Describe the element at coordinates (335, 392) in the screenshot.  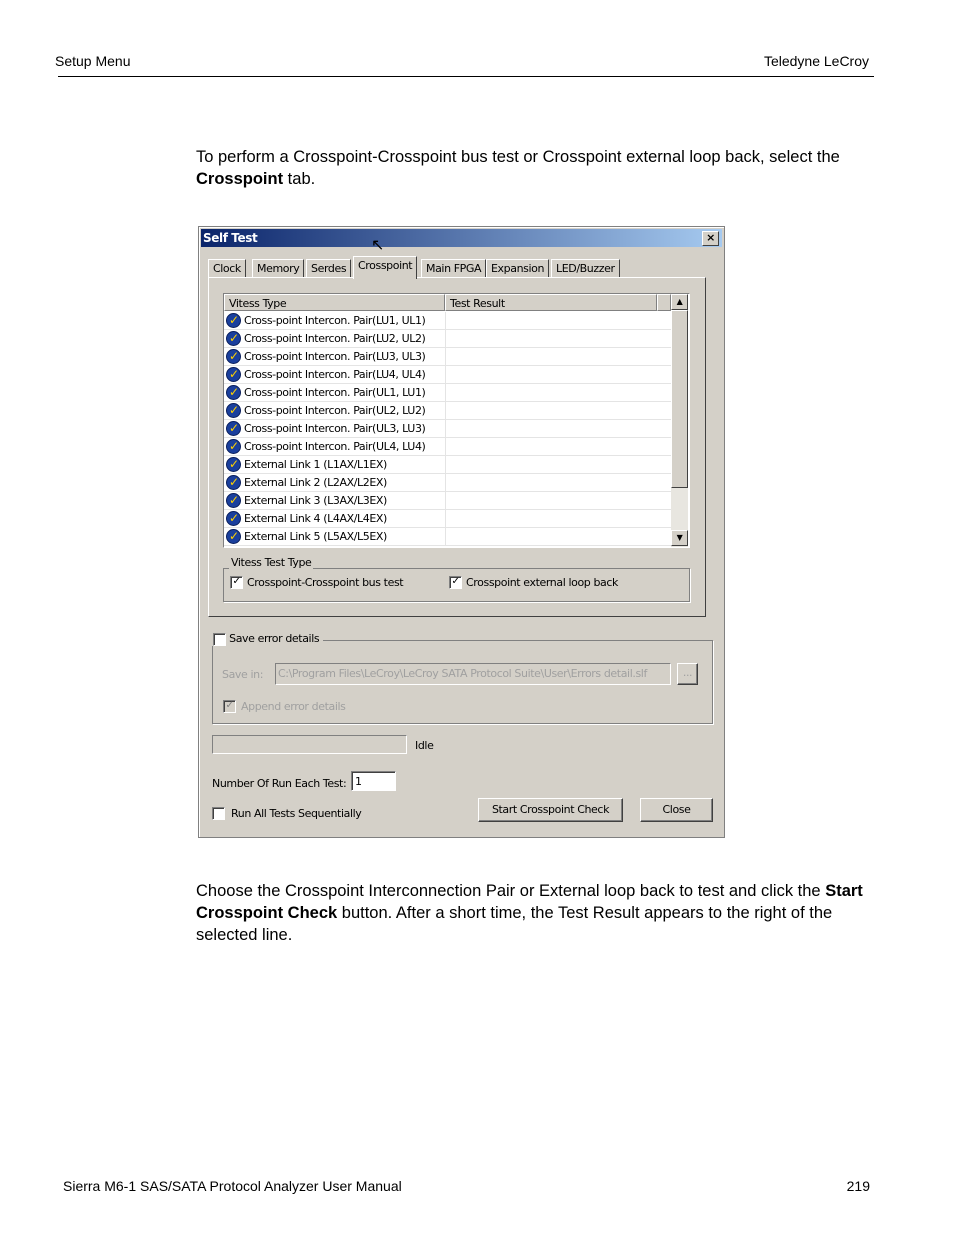
I see `vitess-type-cell: Cross-point Intercon. Pair(UL1, LU1)` at that location.